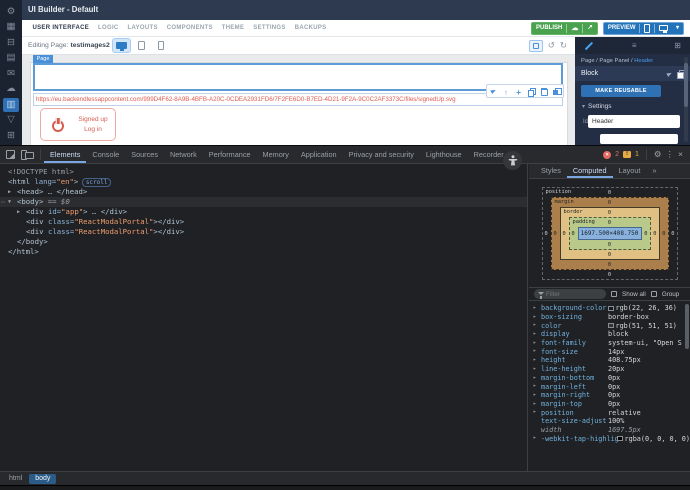  Describe the element at coordinates (263, 212) in the screenshot. I see `dom-tree-line: ▶ <div id="app"> … </div>` at that location.